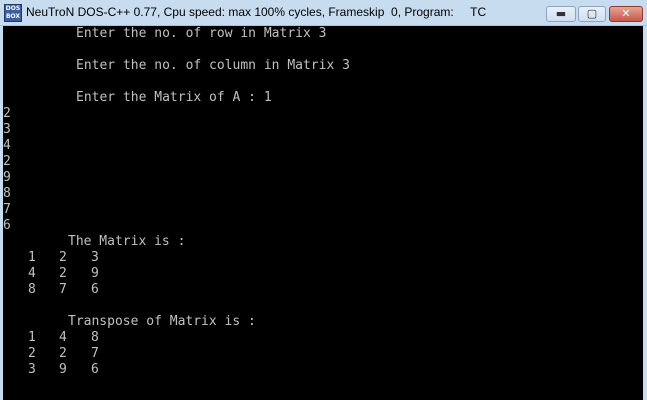 The image size is (647, 400). I want to click on transpose-title: Transpose of Matrix is :, so click(162, 321).